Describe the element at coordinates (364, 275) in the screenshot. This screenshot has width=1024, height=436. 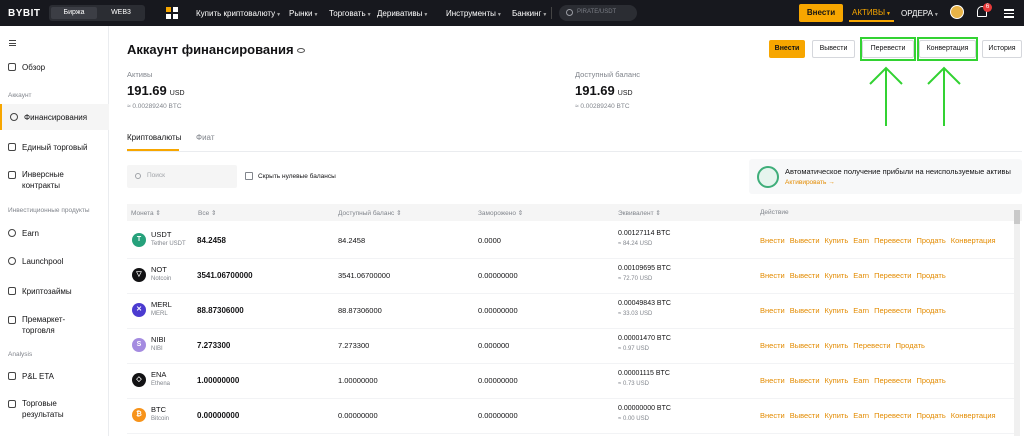
I see `available-balance: 3541.06700000` at that location.